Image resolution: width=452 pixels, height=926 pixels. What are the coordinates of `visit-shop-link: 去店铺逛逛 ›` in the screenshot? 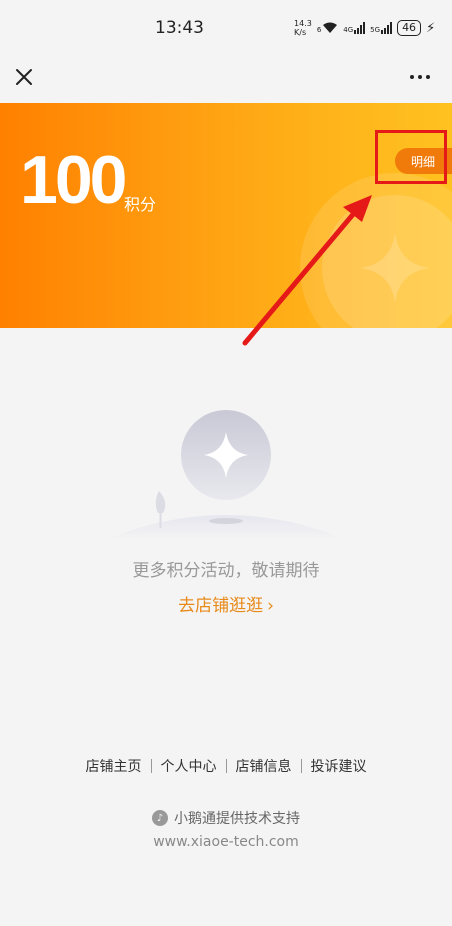 It's located at (226, 603).